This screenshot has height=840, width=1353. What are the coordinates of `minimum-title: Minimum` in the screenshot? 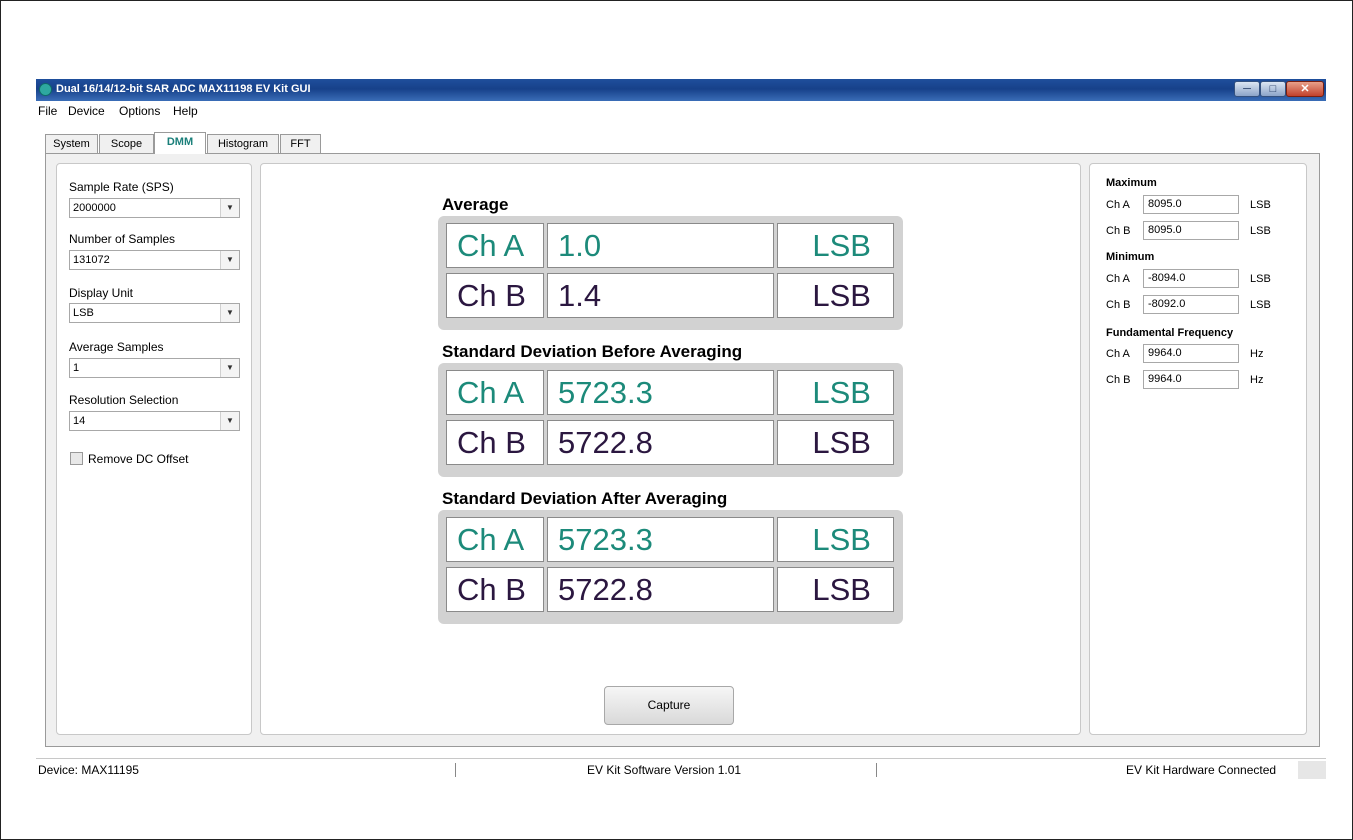 It's located at (1130, 257).